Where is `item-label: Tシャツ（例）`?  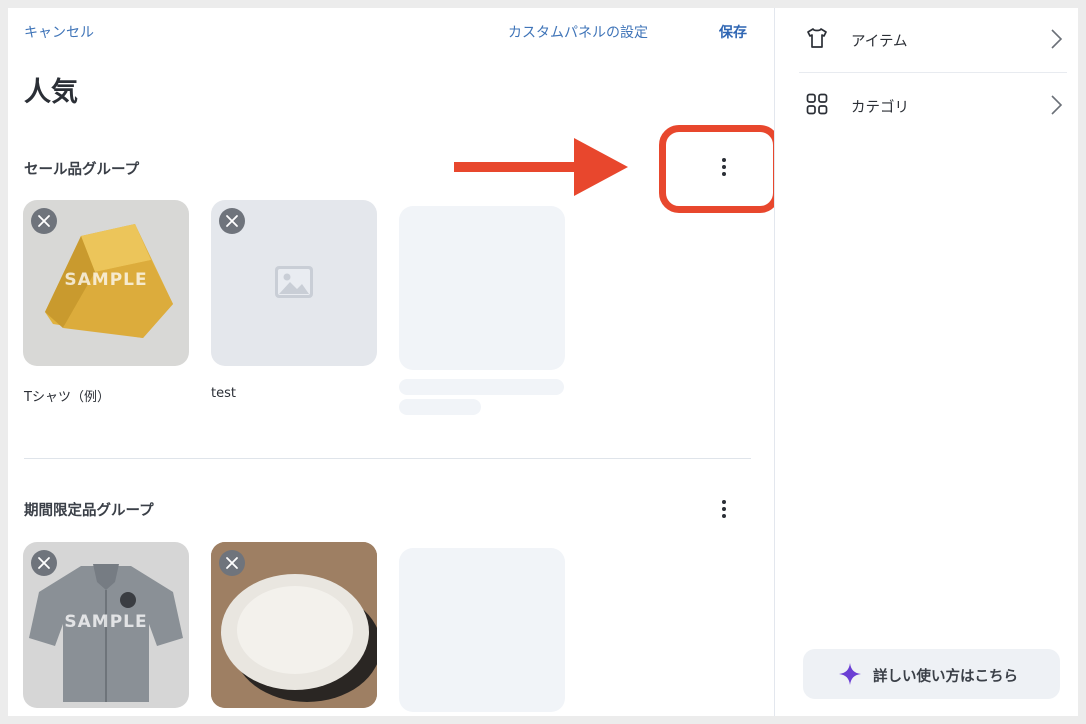 item-label: Tシャツ（例） is located at coordinates (67, 397).